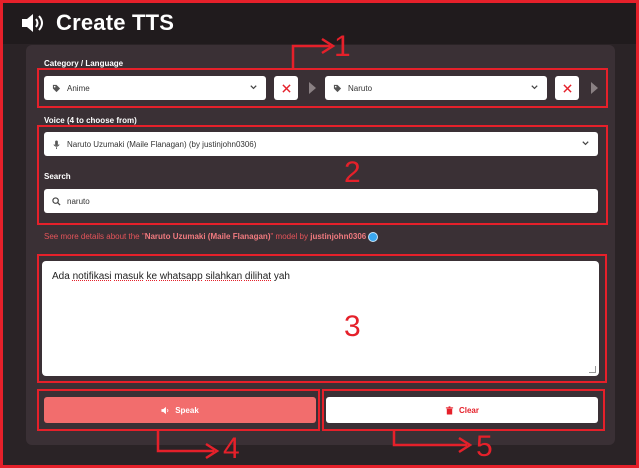  I want to click on model-name-link: Naruto Uzumaki (Maile Flanagan), so click(208, 236).